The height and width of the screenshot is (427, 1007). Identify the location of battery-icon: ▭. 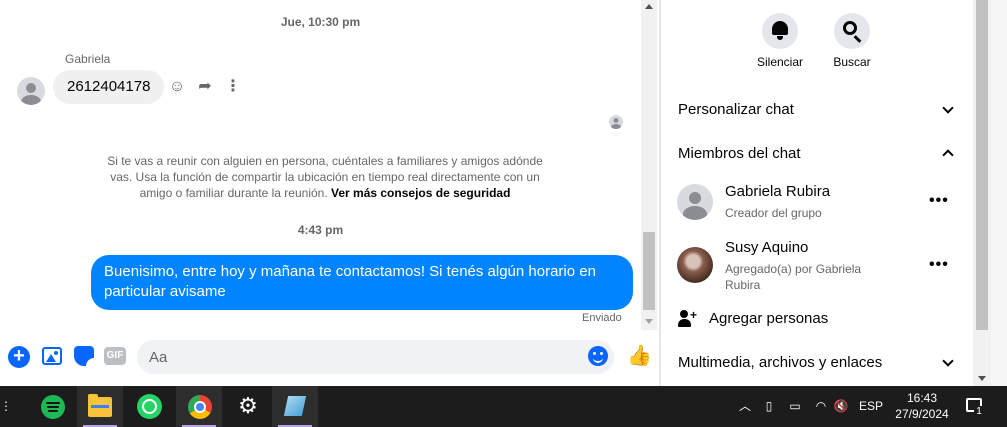
(795, 406).